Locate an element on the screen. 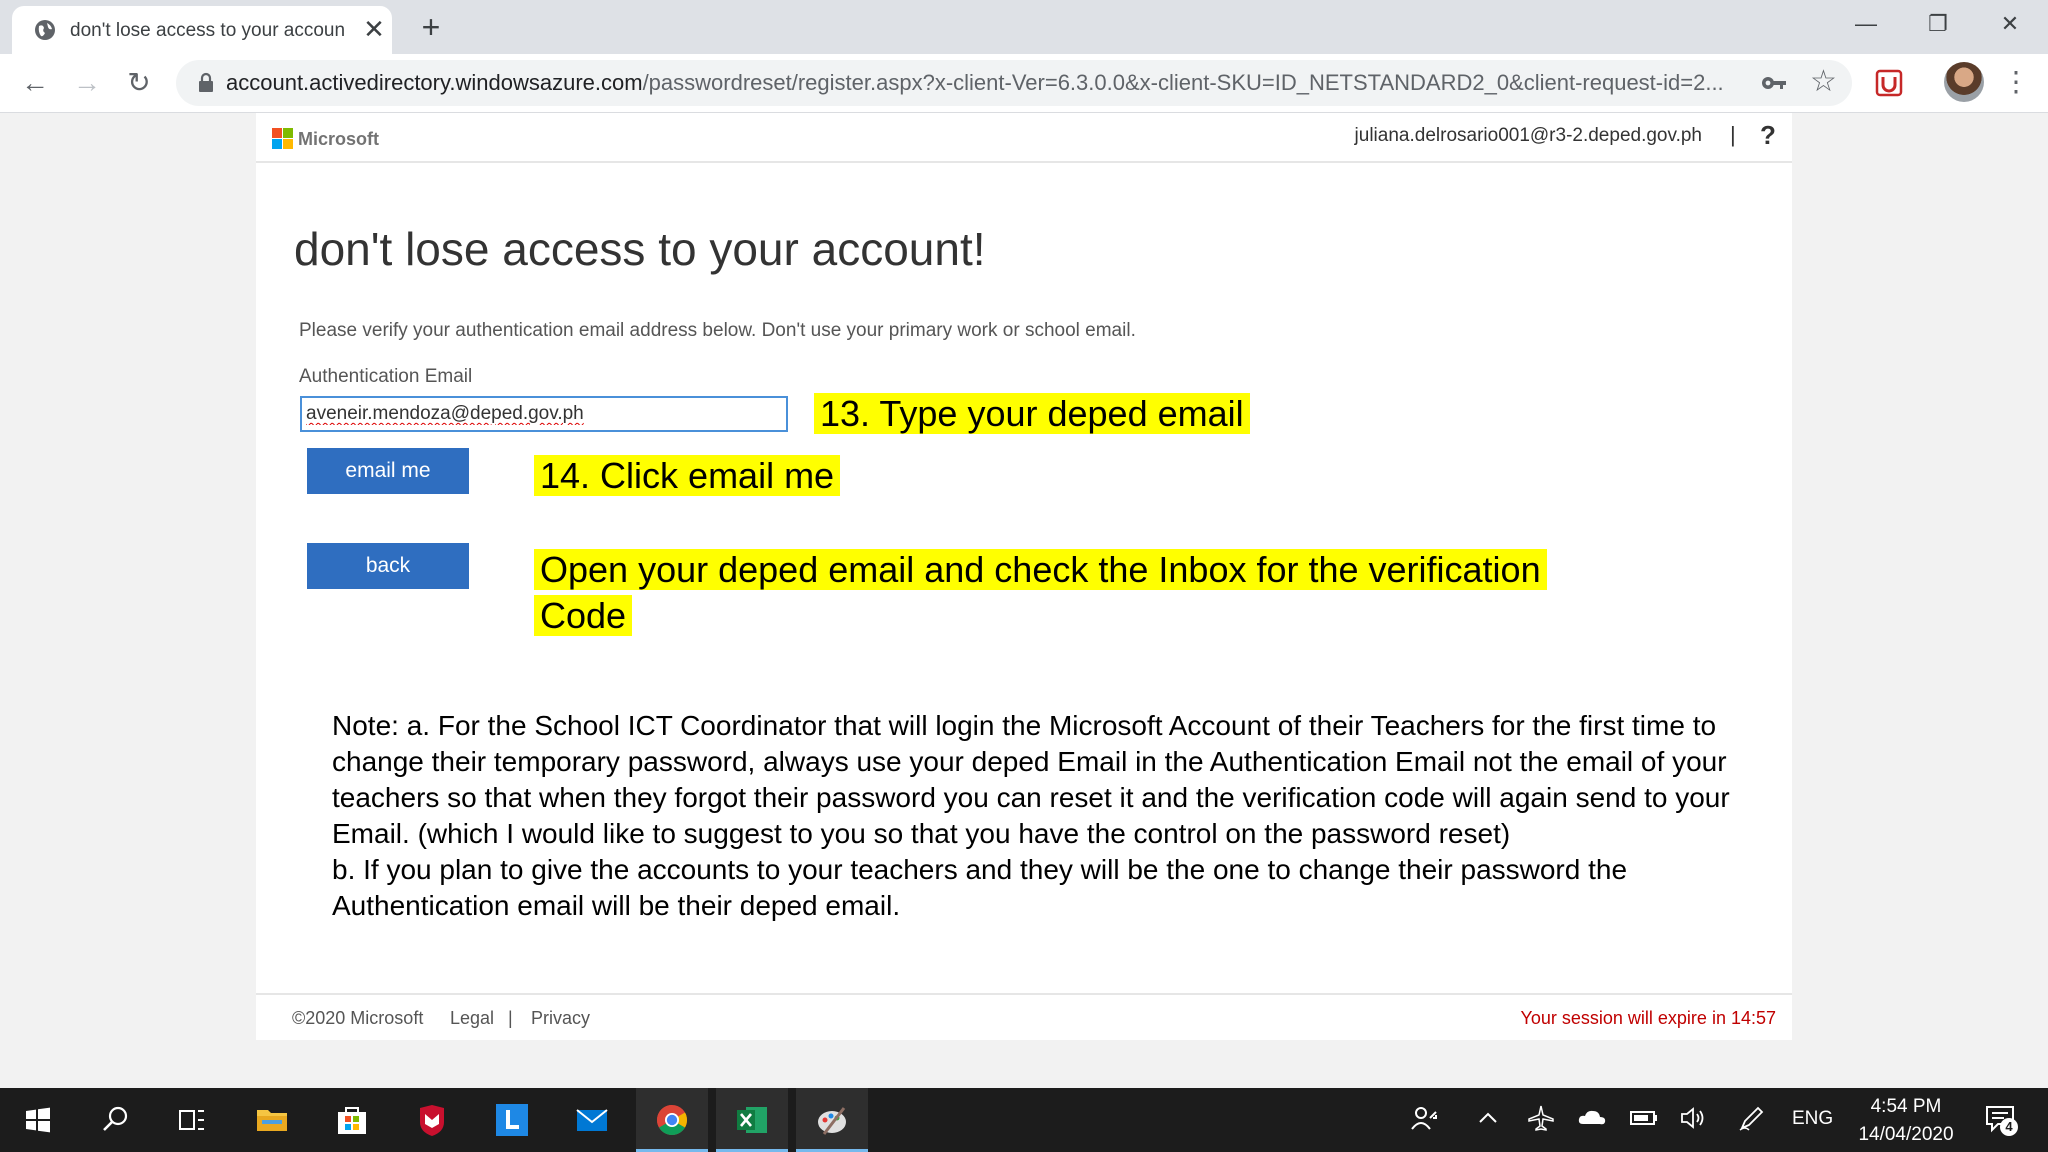  mail-icon is located at coordinates (592, 1120).